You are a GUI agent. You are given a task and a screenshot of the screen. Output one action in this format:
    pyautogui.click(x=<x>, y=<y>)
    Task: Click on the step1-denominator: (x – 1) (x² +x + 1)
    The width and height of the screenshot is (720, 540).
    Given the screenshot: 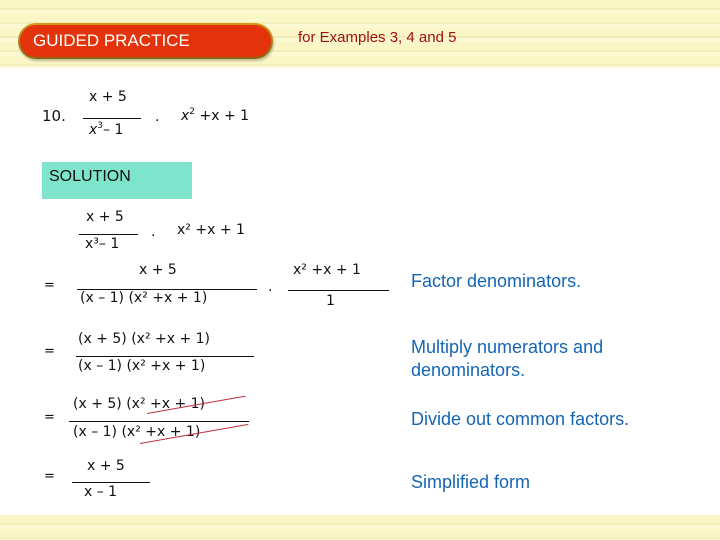 What is the action you would take?
    pyautogui.click(x=144, y=298)
    